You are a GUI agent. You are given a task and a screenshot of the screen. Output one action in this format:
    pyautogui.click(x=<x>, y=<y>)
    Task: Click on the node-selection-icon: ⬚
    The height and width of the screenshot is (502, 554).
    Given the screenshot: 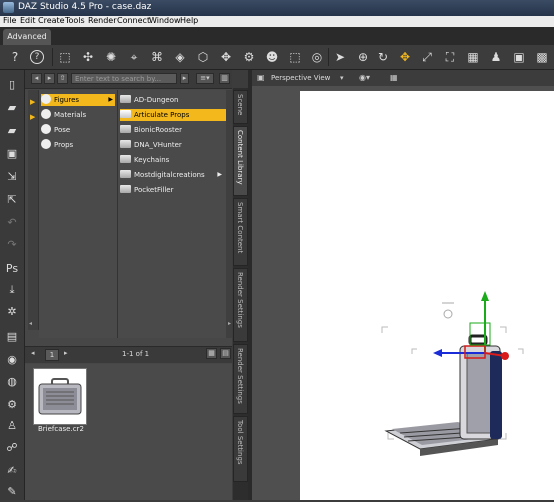 What is the action you would take?
    pyautogui.click(x=65, y=57)
    